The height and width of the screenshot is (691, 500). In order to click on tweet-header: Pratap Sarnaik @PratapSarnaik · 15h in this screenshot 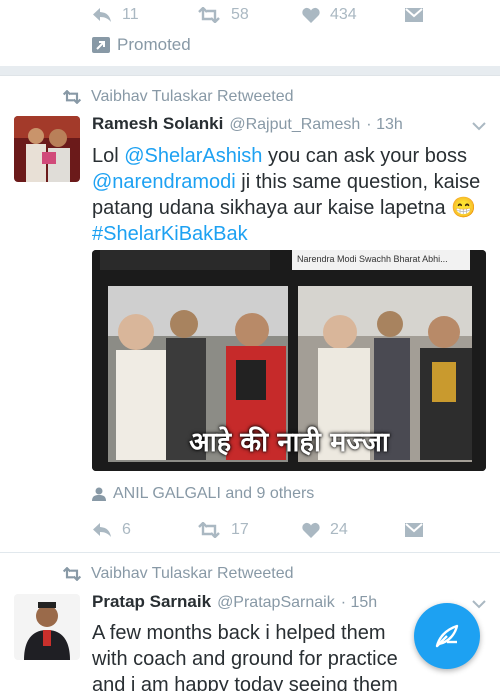, I will do `click(234, 604)`.